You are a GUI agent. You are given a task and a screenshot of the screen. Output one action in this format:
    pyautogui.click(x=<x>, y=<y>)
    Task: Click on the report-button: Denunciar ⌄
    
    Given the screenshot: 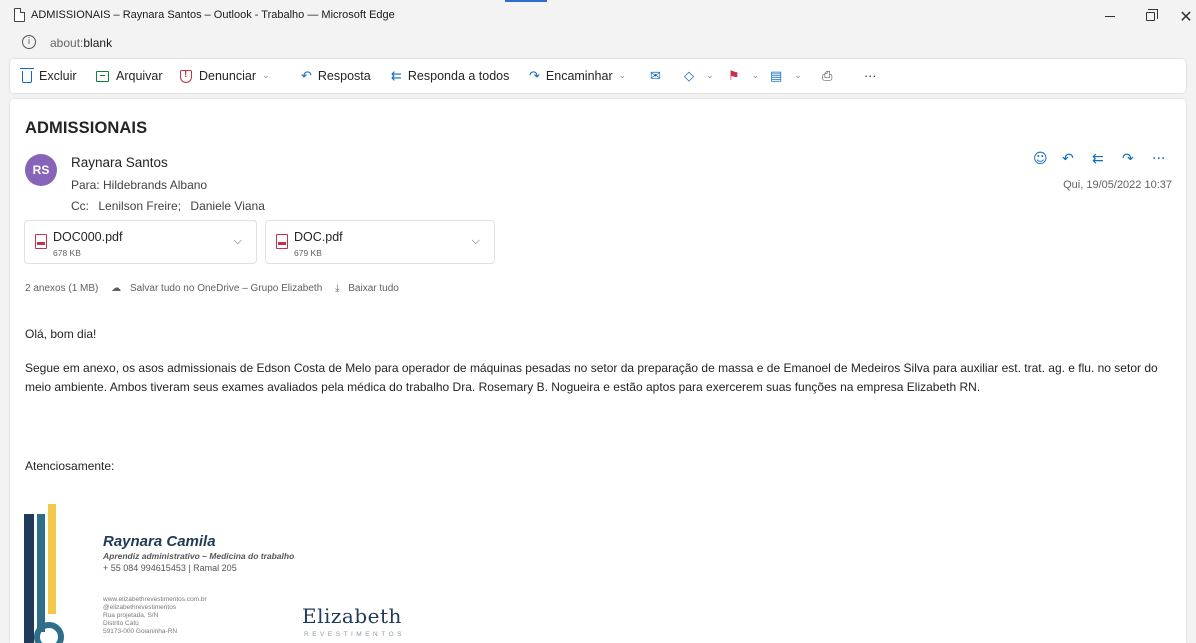 What is the action you would take?
    pyautogui.click(x=225, y=76)
    